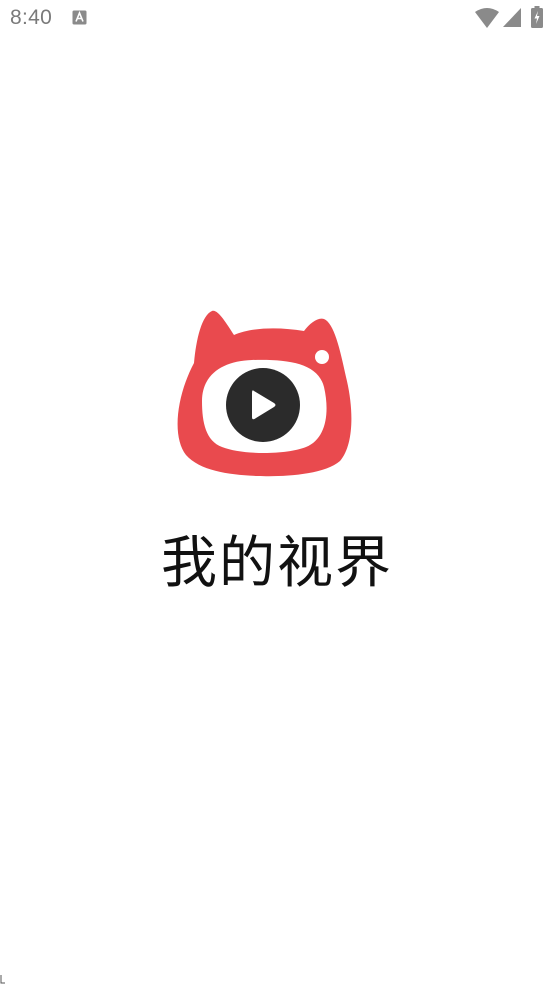 This screenshot has width=554, height=985. Describe the element at coordinates (264, 393) in the screenshot. I see `cat-camera-play-icon` at that location.